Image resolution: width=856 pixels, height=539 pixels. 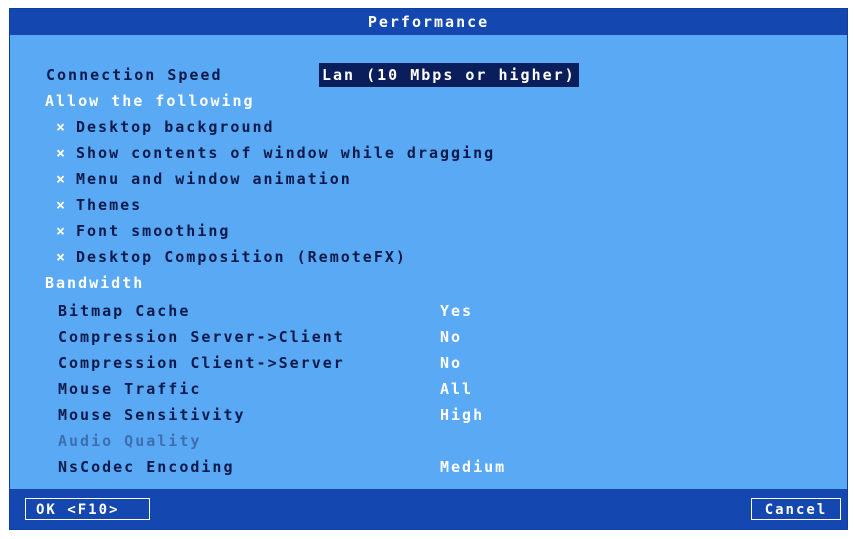 I want to click on cancel-button: Cancel, so click(x=796, y=509).